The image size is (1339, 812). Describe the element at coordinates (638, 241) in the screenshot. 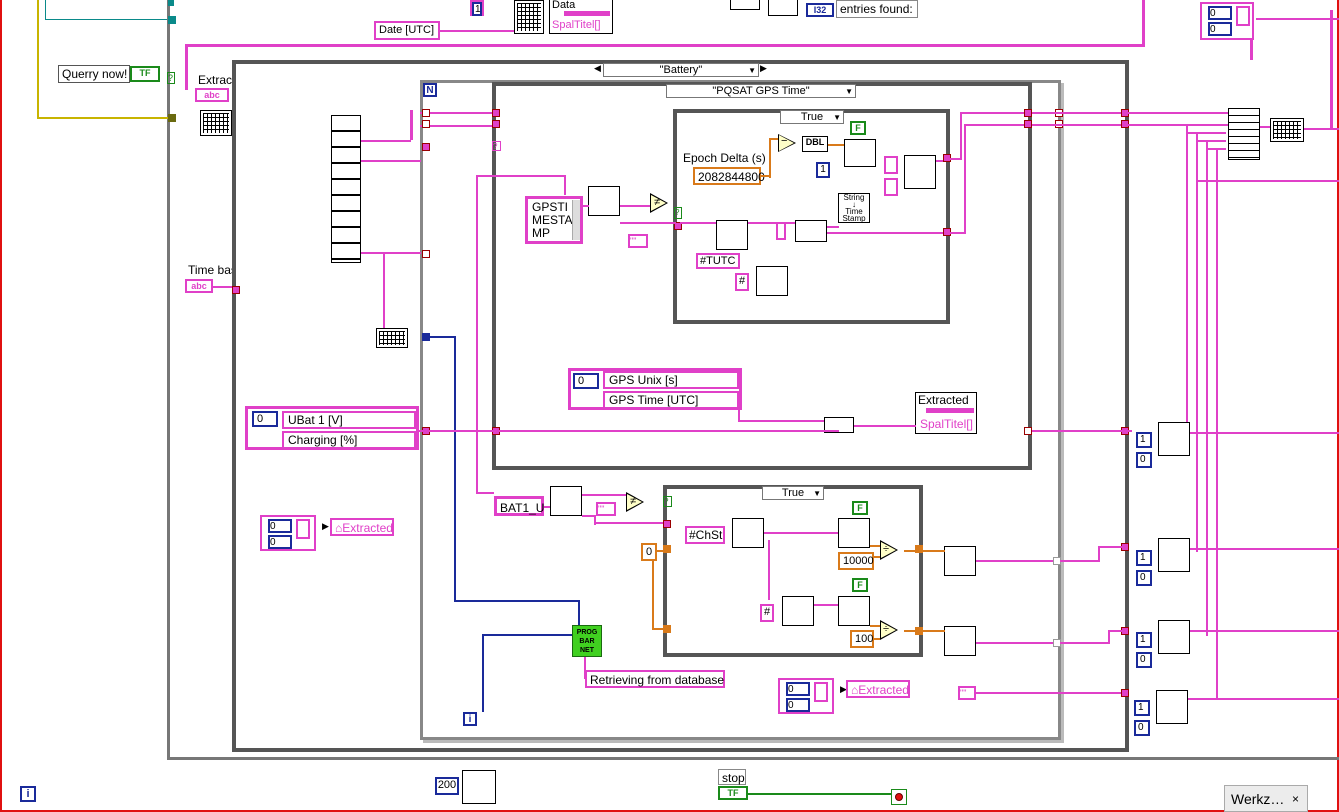

I see `empty-string-gps: ""` at that location.